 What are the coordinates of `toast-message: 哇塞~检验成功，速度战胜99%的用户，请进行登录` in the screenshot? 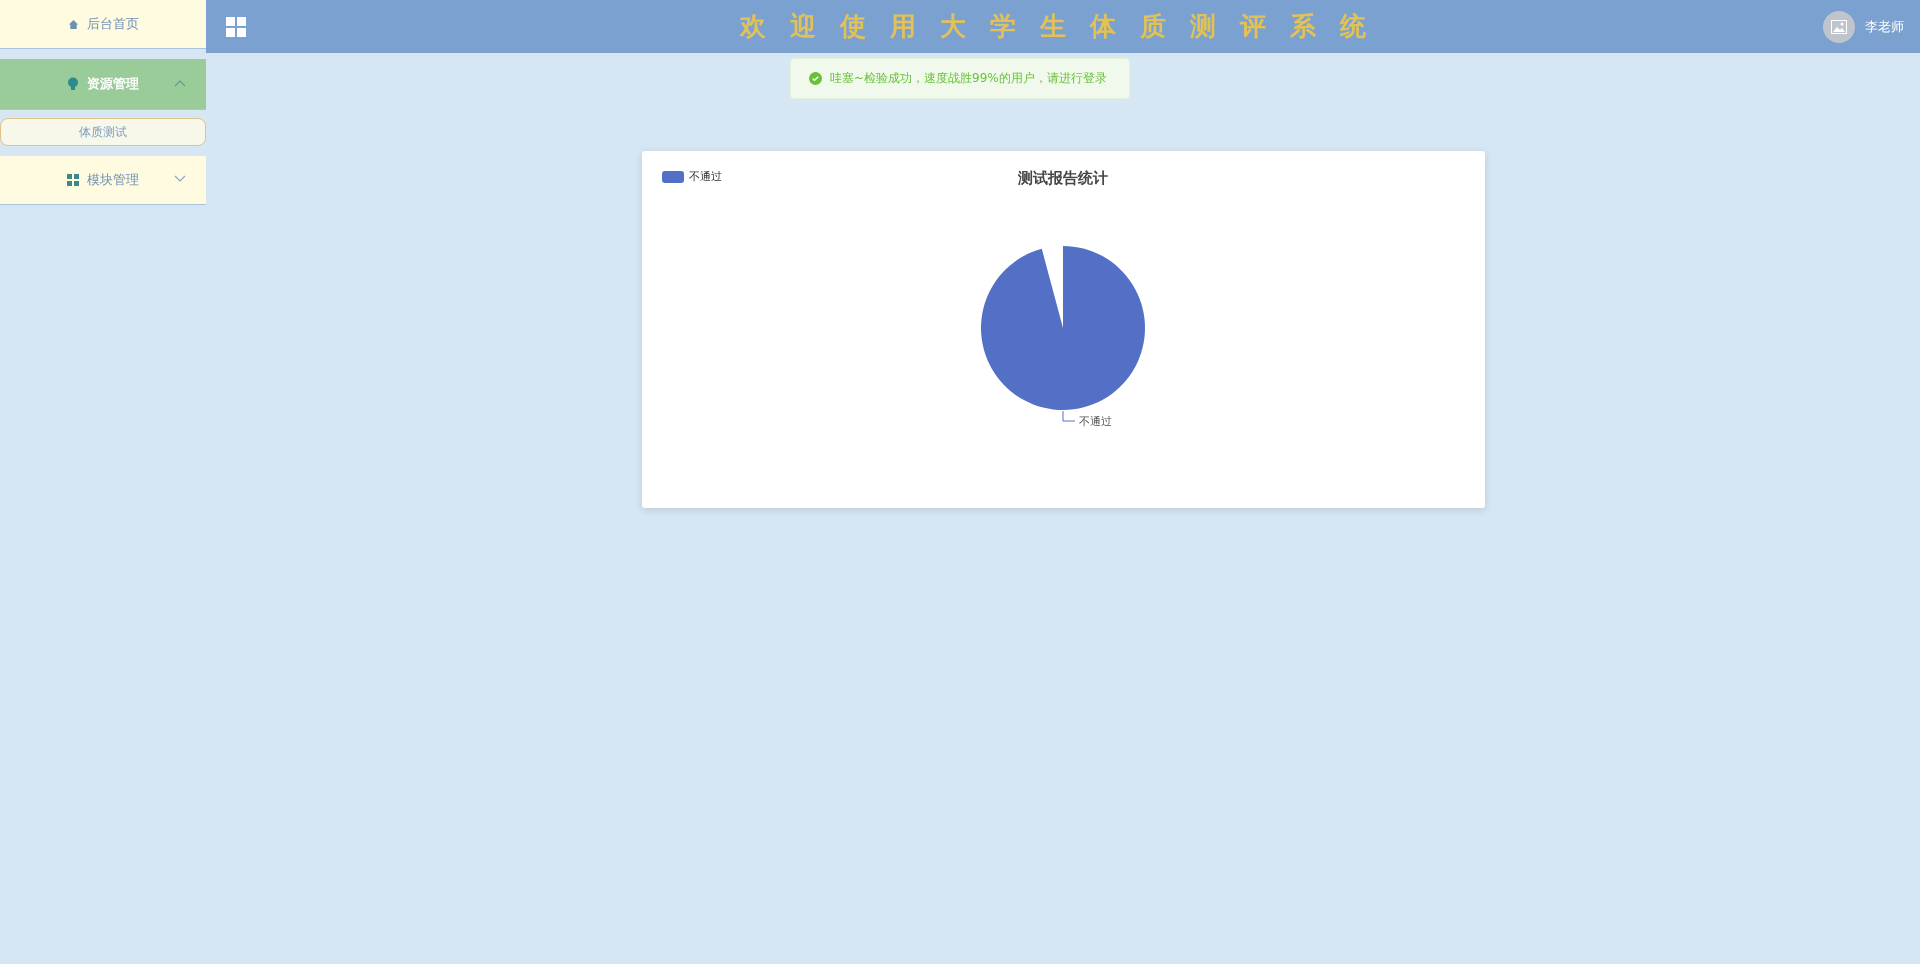 It's located at (968, 78).